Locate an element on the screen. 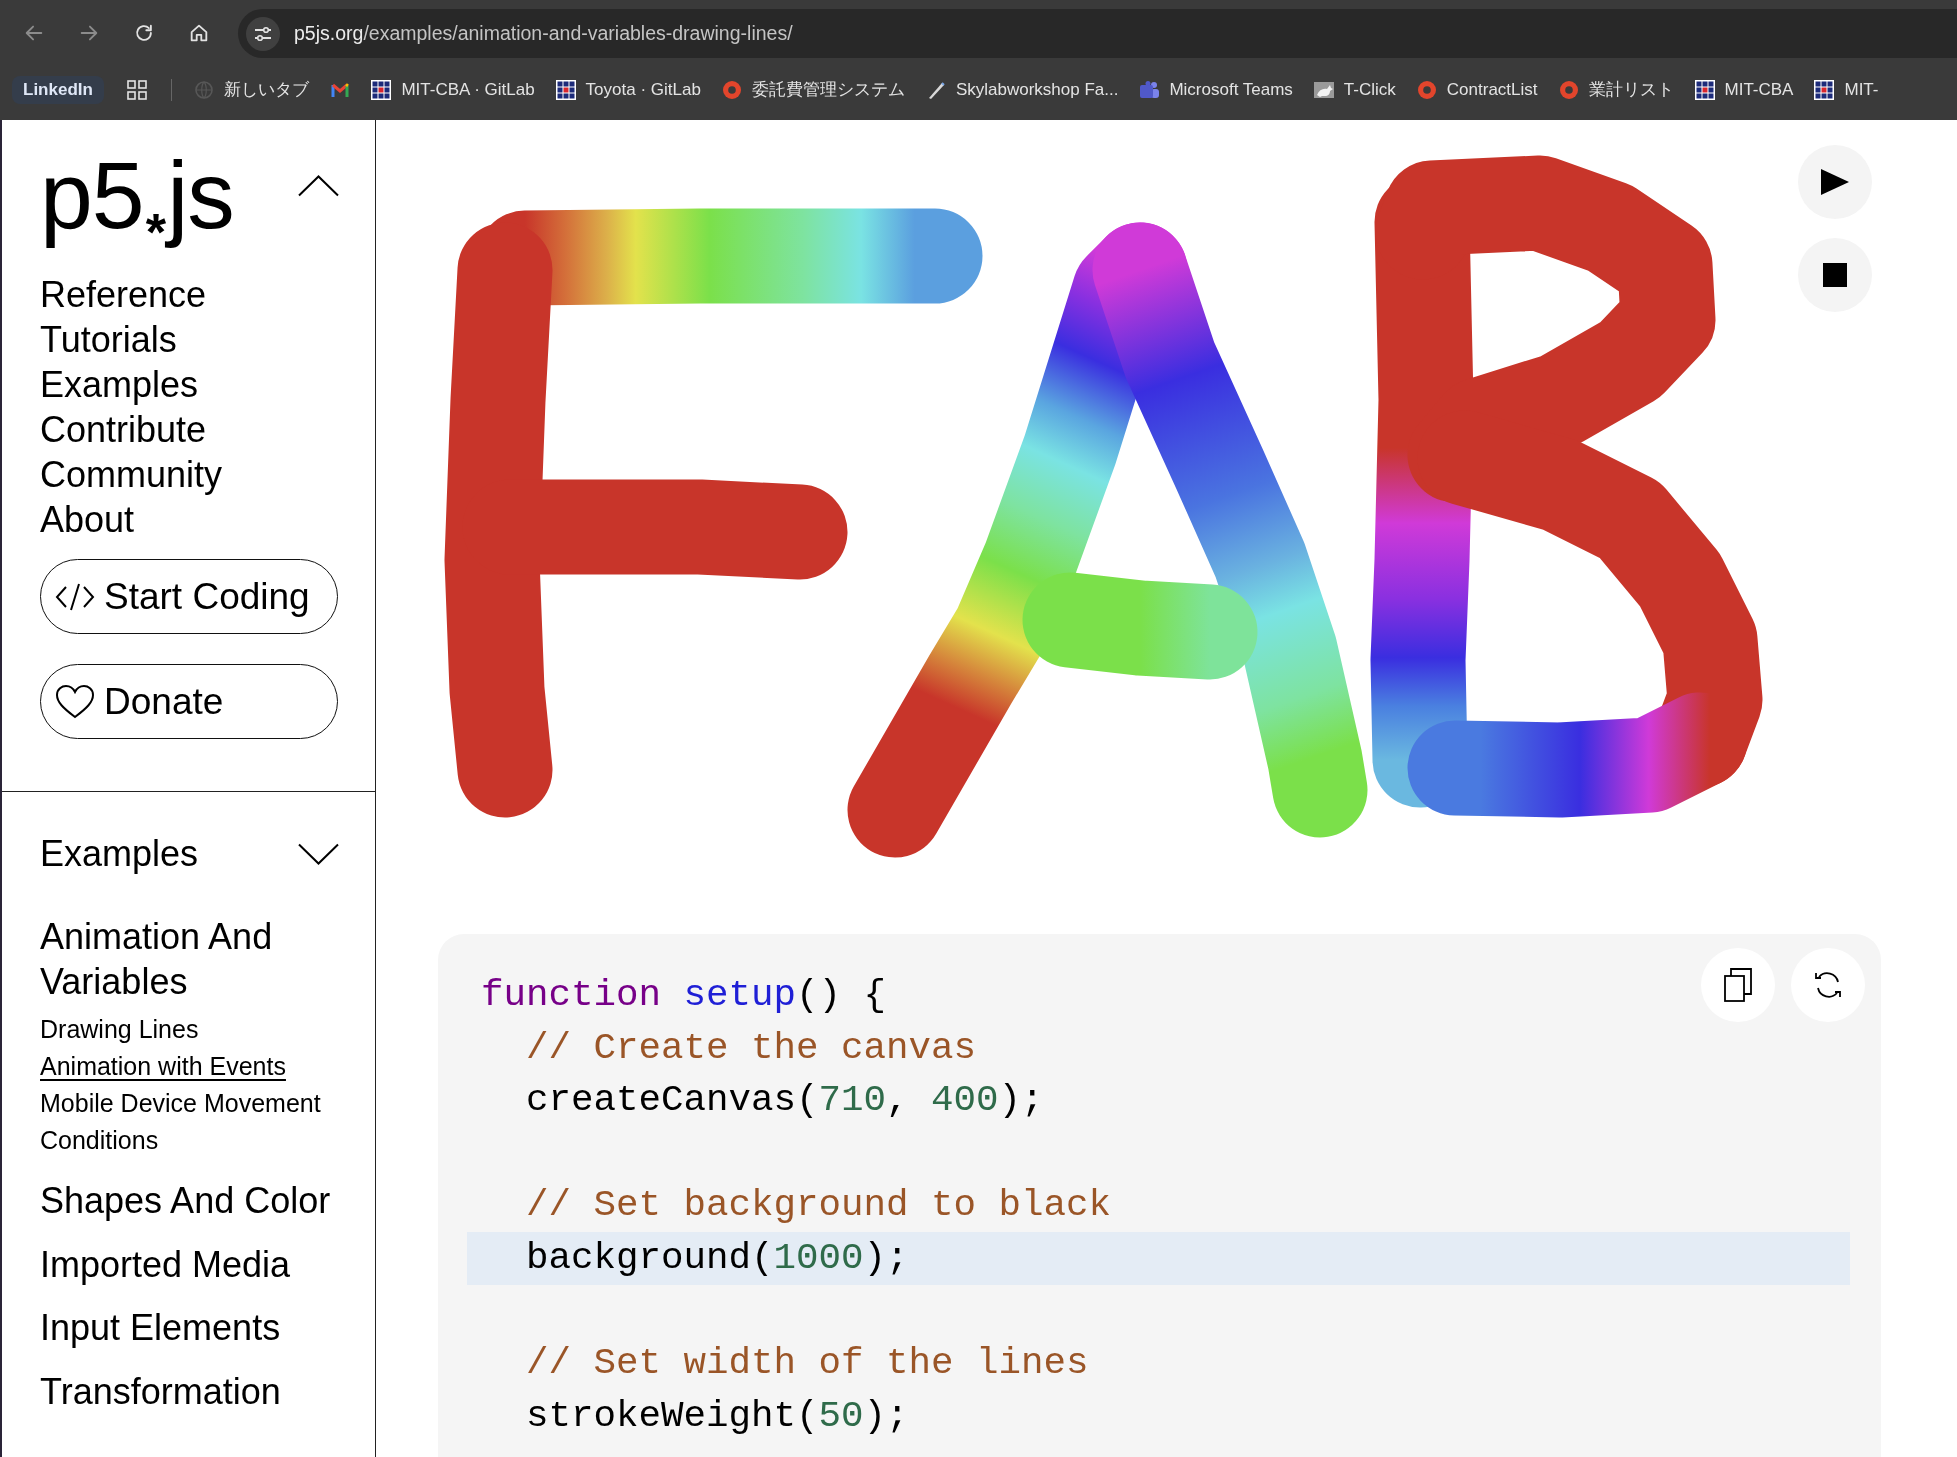 Image resolution: width=1957 pixels, height=1457 pixels. bookmark-link: 業計リスト is located at coordinates (1616, 89).